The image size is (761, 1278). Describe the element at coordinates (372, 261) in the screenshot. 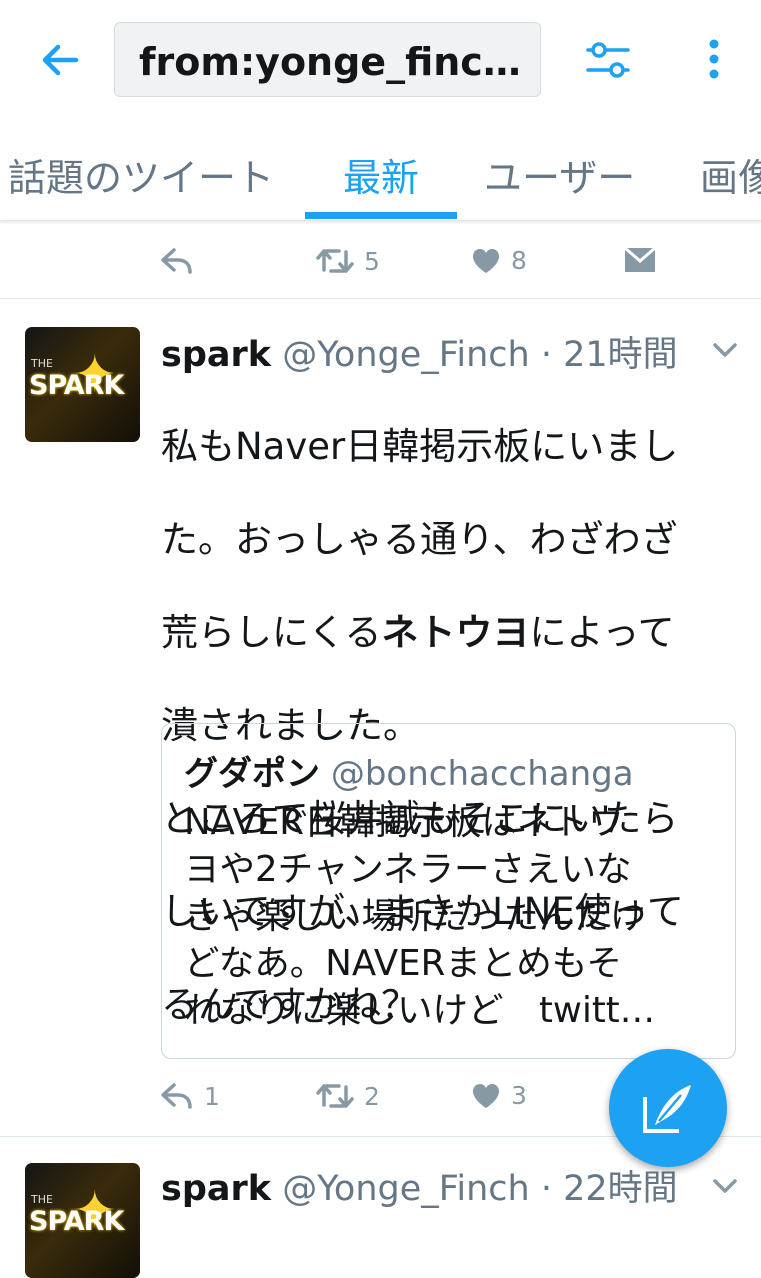

I see `retweet-count: 5` at that location.